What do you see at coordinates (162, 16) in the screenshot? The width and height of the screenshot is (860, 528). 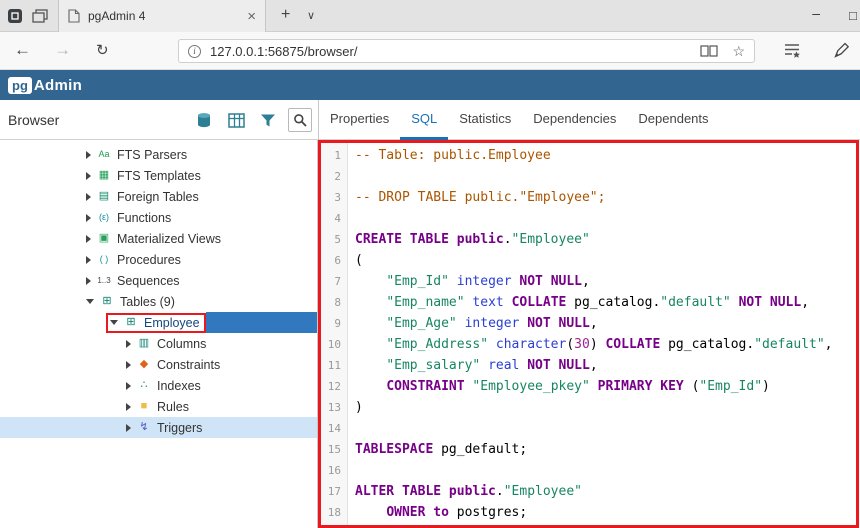 I see `browser-tab: pgAdmin 4 ×` at bounding box center [162, 16].